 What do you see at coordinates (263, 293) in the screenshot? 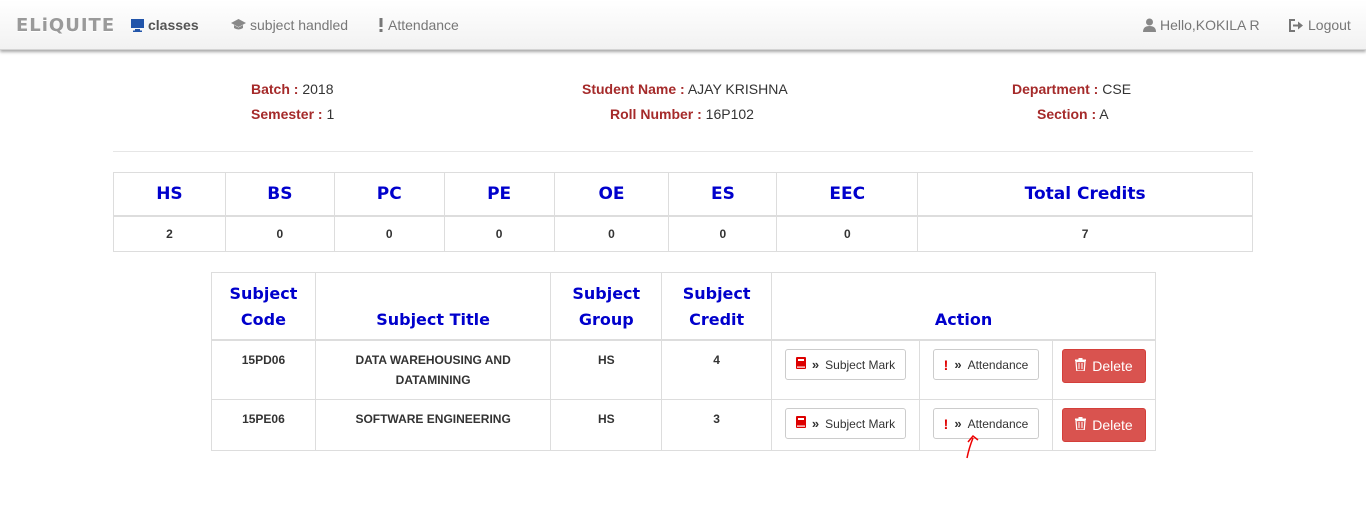
I see `subject-code-header-line1: Subject` at bounding box center [263, 293].